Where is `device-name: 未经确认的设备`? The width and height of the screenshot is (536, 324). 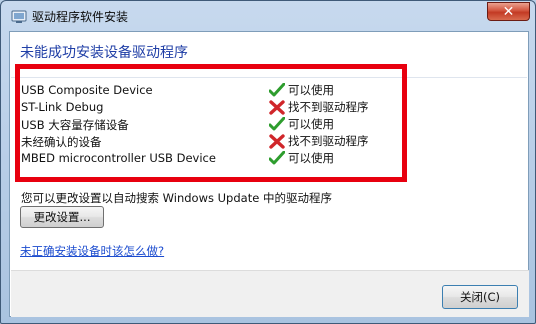 device-name: 未经确认的设备 is located at coordinates (61, 142).